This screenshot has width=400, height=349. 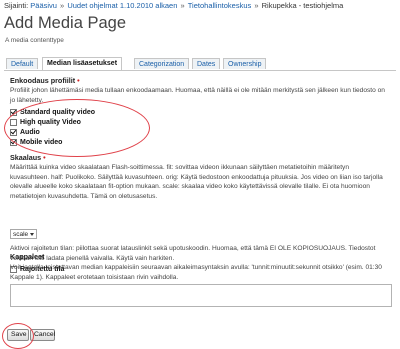 What do you see at coordinates (302, 5) in the screenshot?
I see `breadcrumb-current: Rikupekka - testiohjelma` at bounding box center [302, 5].